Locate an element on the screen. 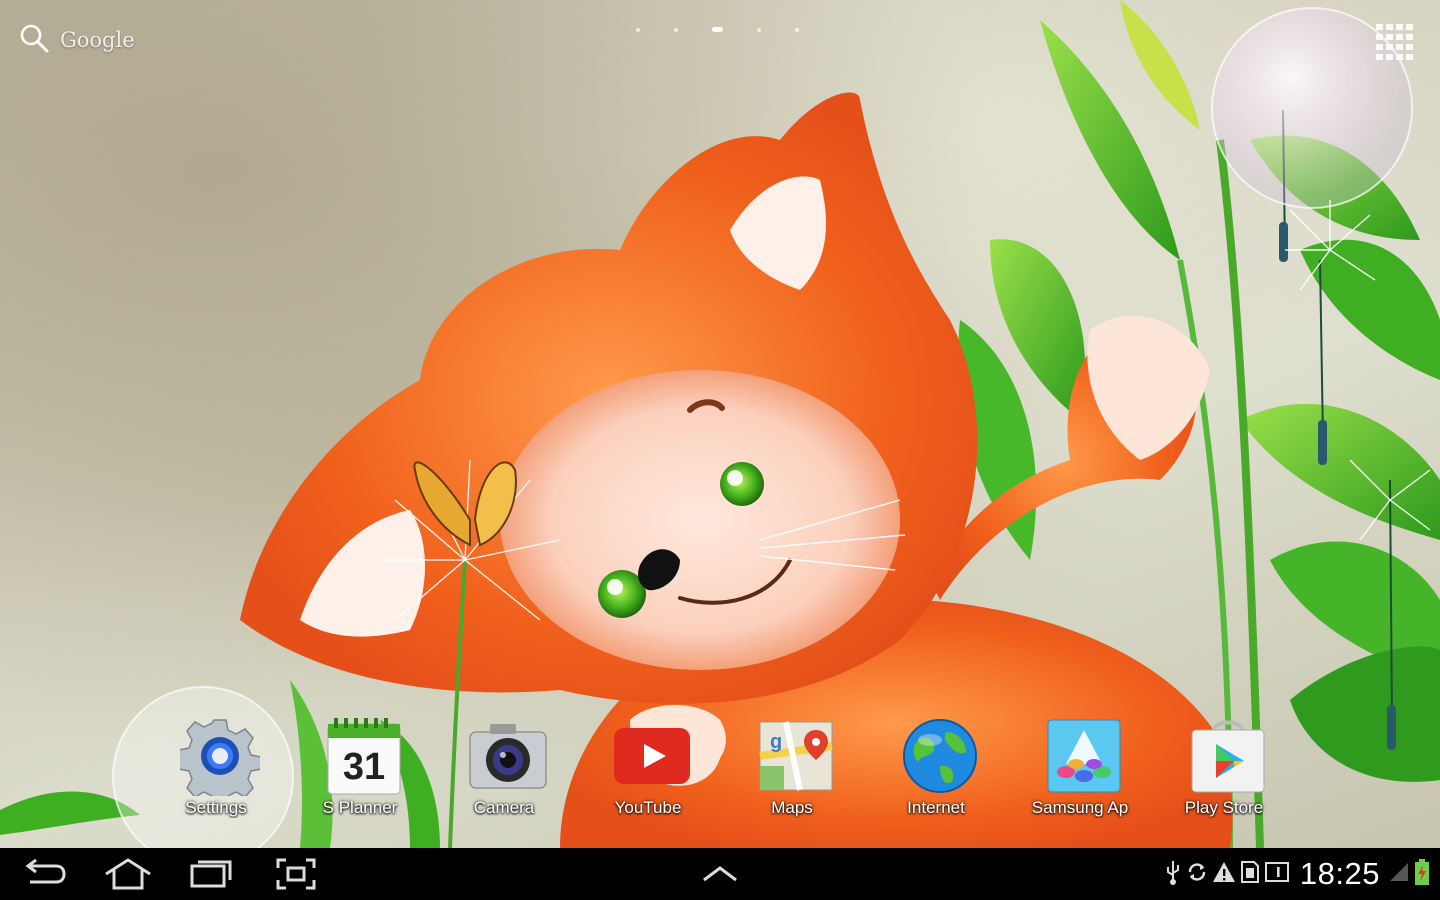 The image size is (1440, 900). usb-icon is located at coordinates (1173, 874).